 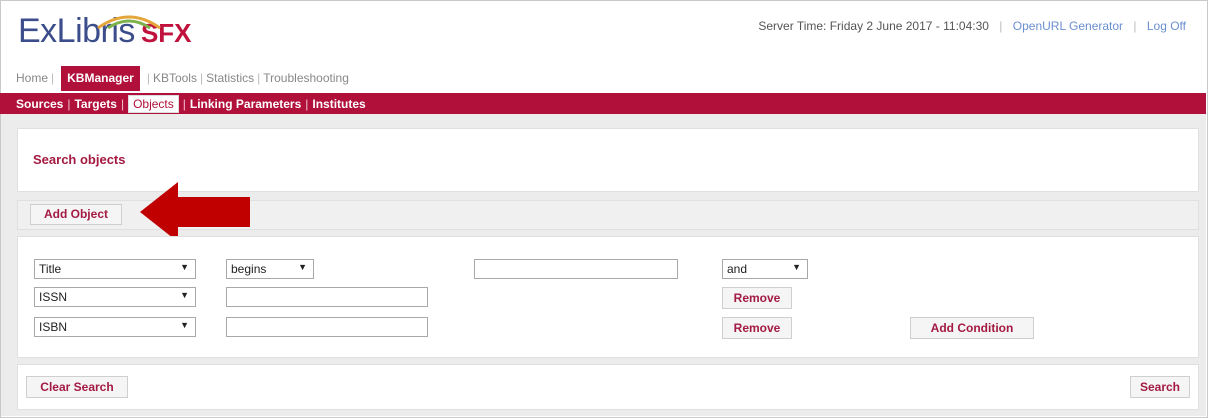 What do you see at coordinates (53, 327) in the screenshot?
I see `select-value: ISBN` at bounding box center [53, 327].